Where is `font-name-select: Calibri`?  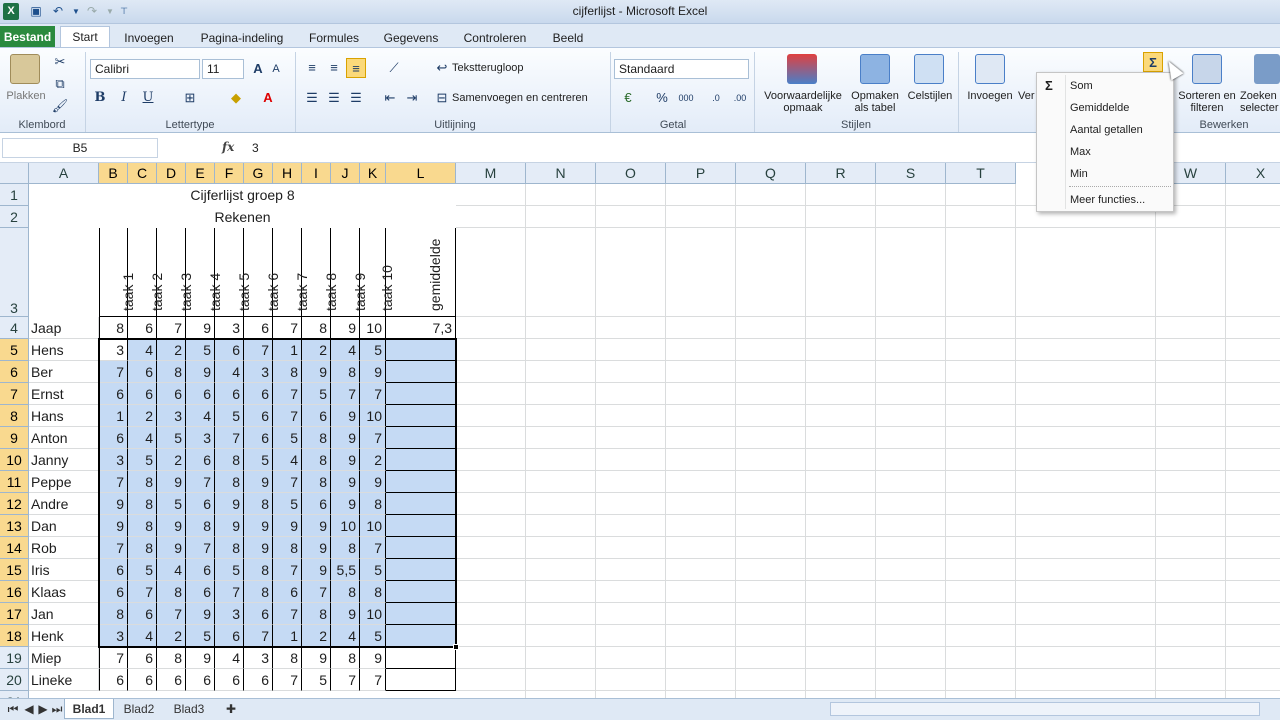 font-name-select: Calibri is located at coordinates (145, 69).